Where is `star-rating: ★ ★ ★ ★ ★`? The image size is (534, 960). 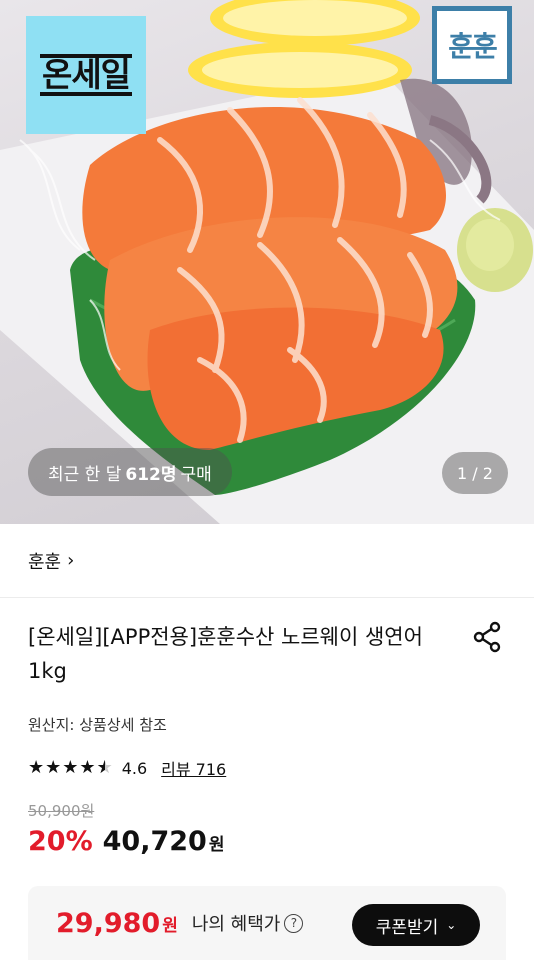 star-rating: ★ ★ ★ ★ ★ is located at coordinates (71, 767).